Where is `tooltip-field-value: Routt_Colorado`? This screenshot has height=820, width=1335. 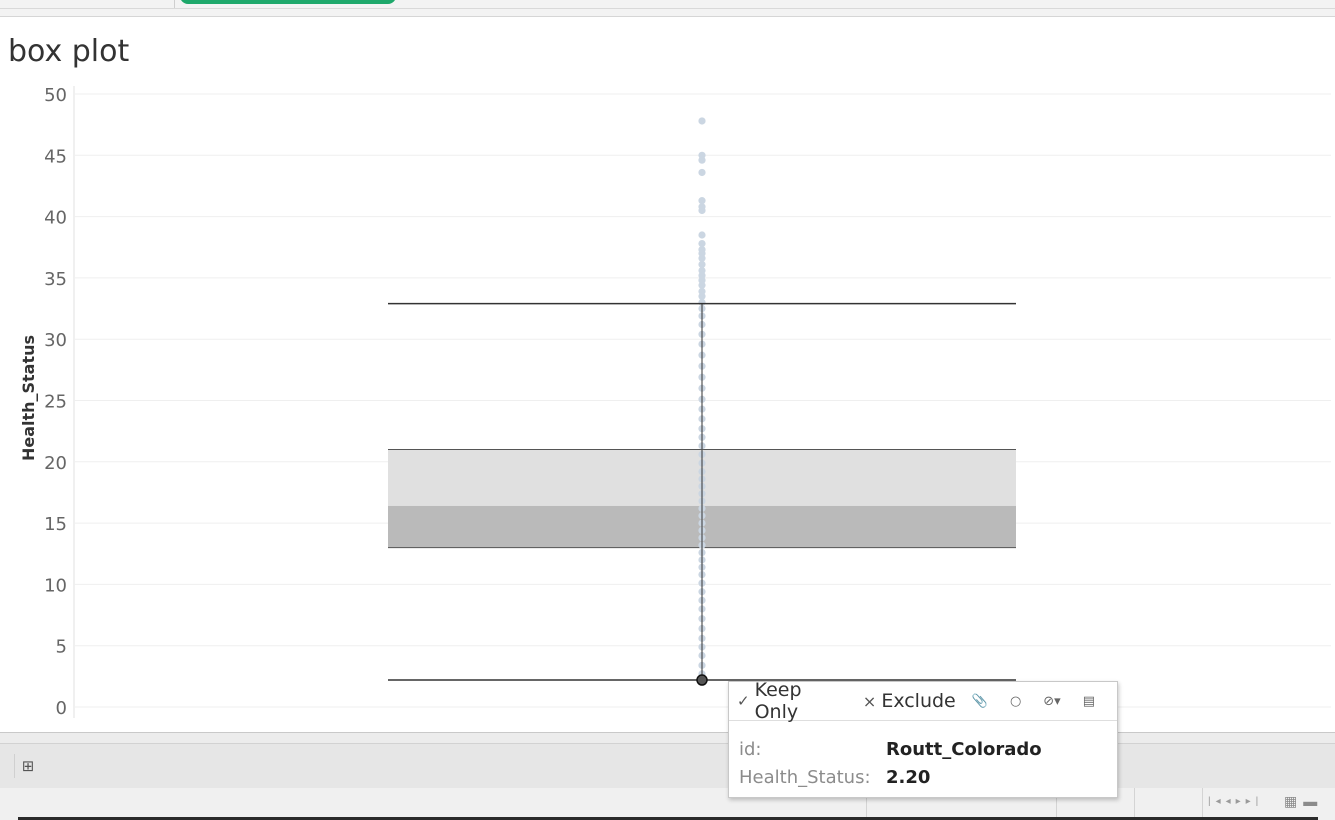 tooltip-field-value: Routt_Colorado is located at coordinates (964, 749).